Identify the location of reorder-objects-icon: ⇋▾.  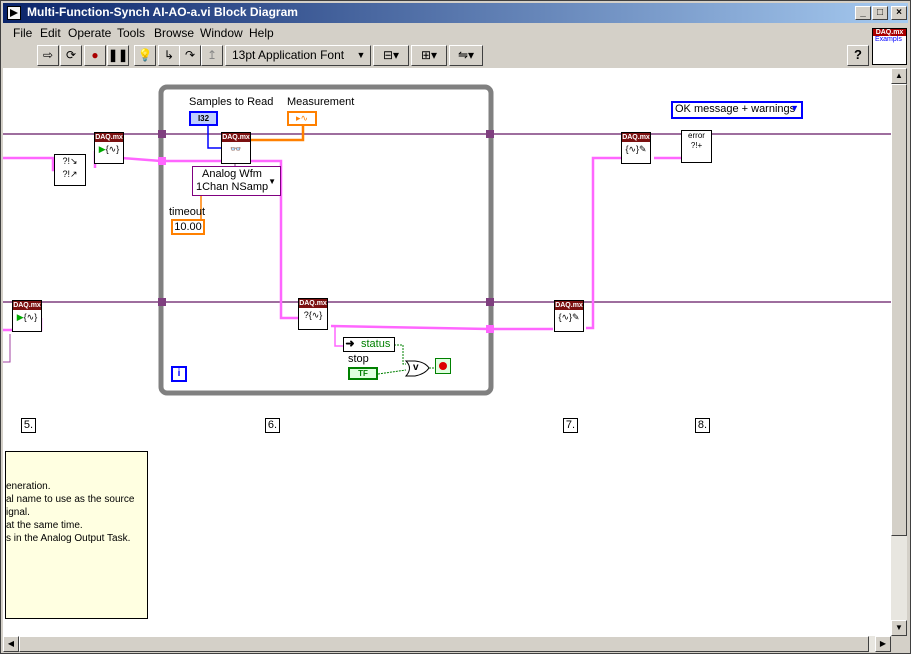
(466, 55).